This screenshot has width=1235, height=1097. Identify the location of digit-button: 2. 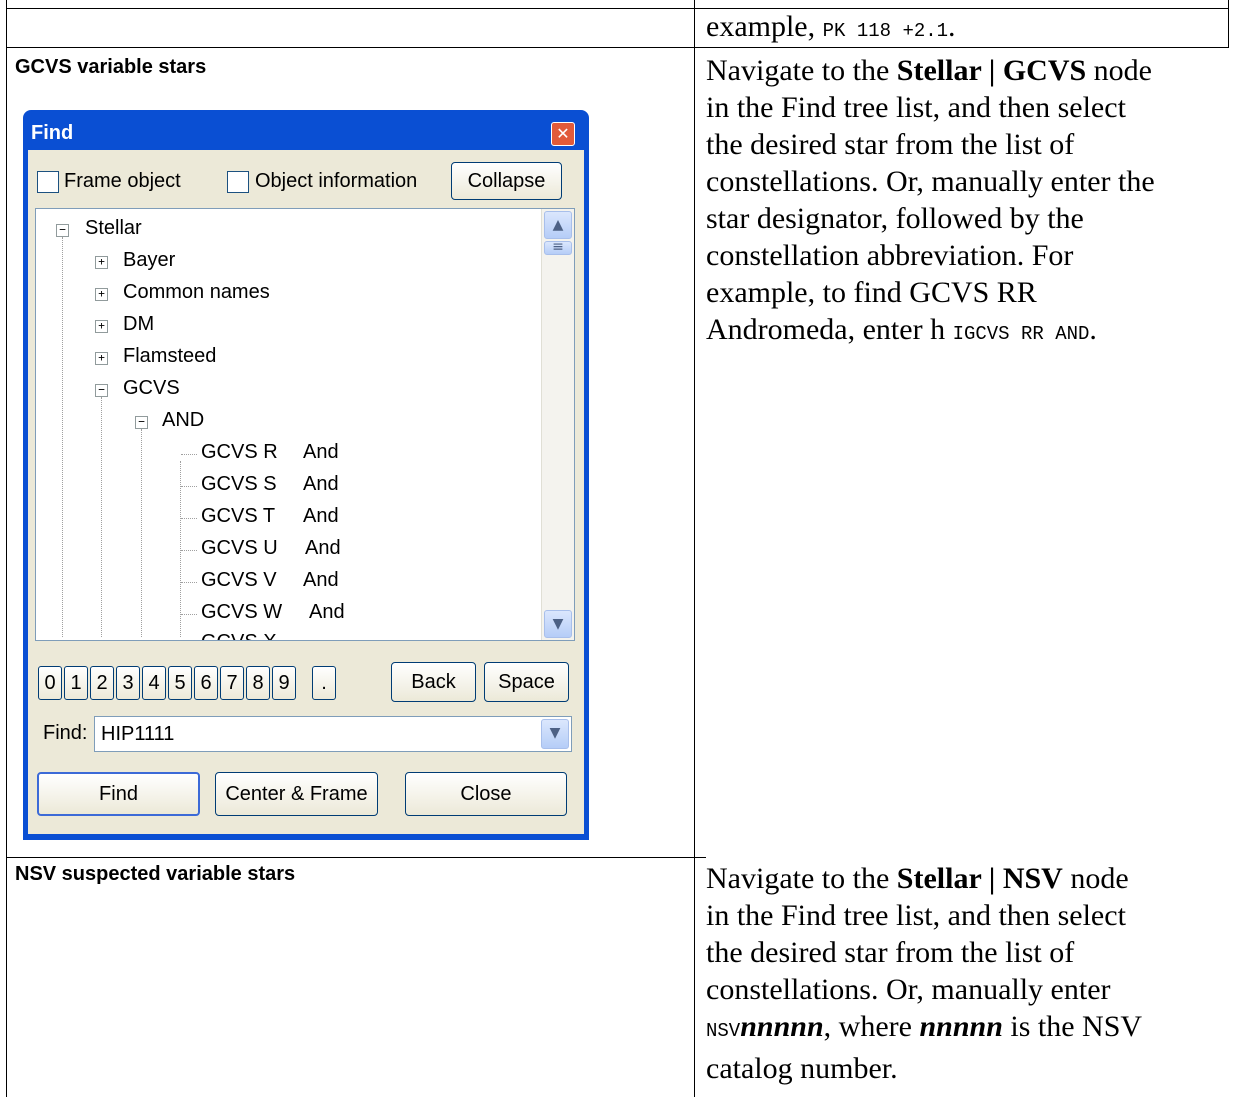
(102, 683).